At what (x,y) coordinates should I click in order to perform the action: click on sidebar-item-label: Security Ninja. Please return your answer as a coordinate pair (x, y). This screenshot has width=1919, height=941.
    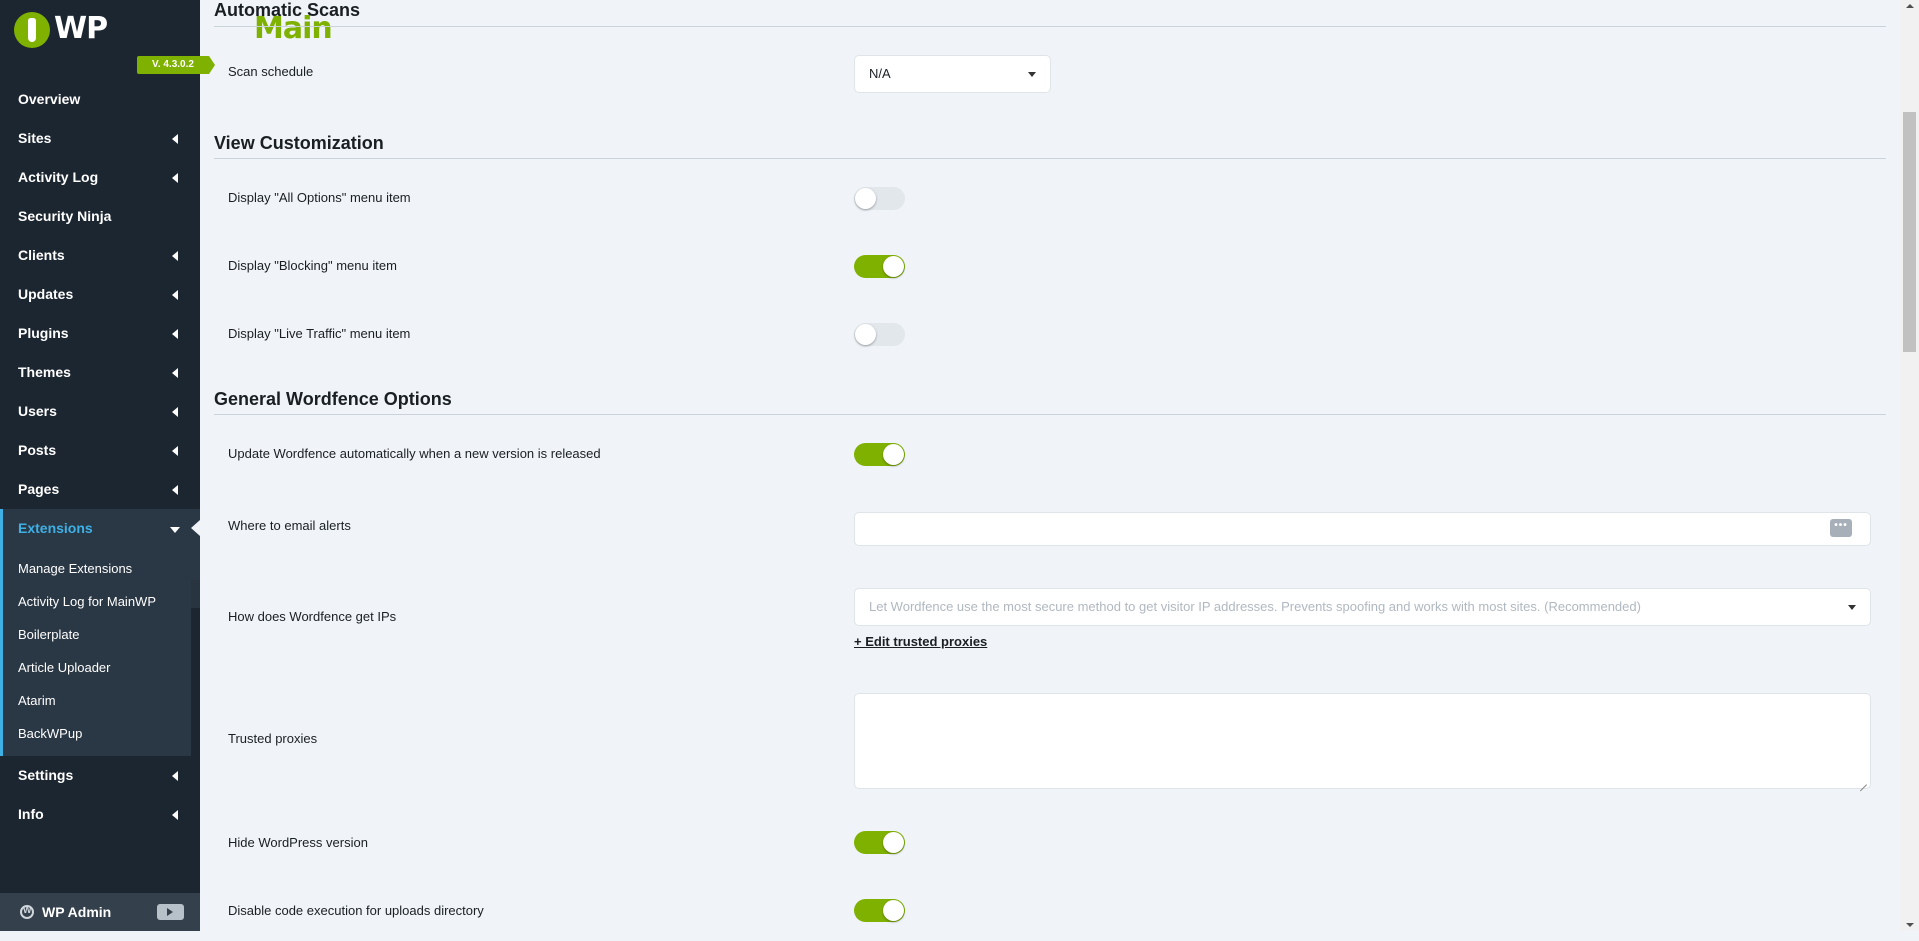
    Looking at the image, I should click on (65, 216).